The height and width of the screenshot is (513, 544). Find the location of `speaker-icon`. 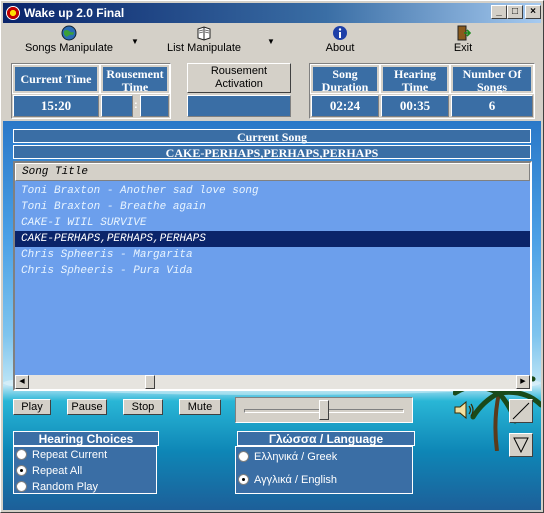

speaker-icon is located at coordinates (464, 410).